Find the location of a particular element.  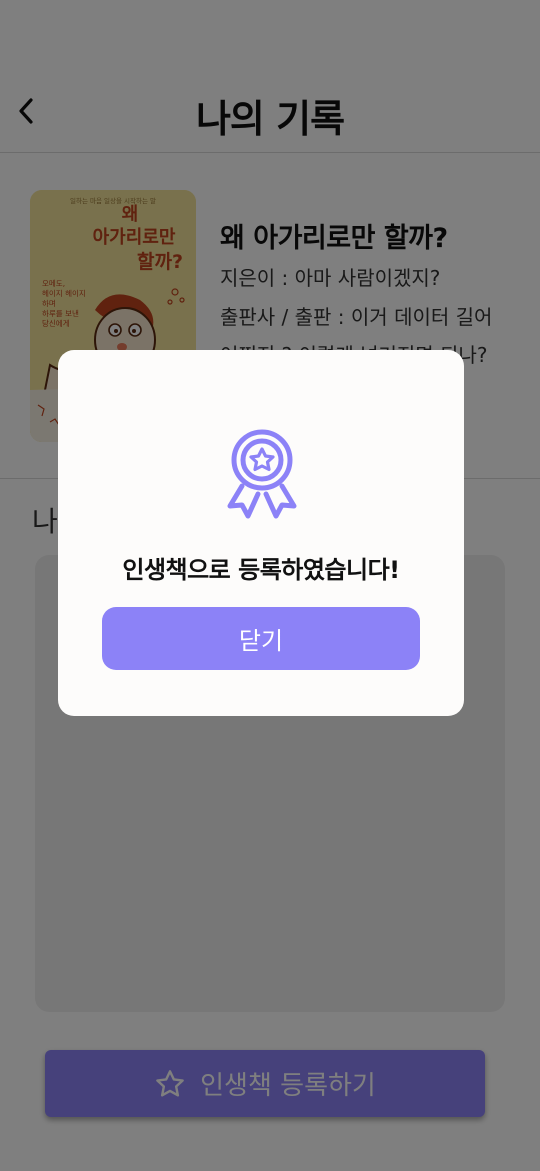

modal-message: 인생책으로 등록하였습니다! is located at coordinates (261, 570).